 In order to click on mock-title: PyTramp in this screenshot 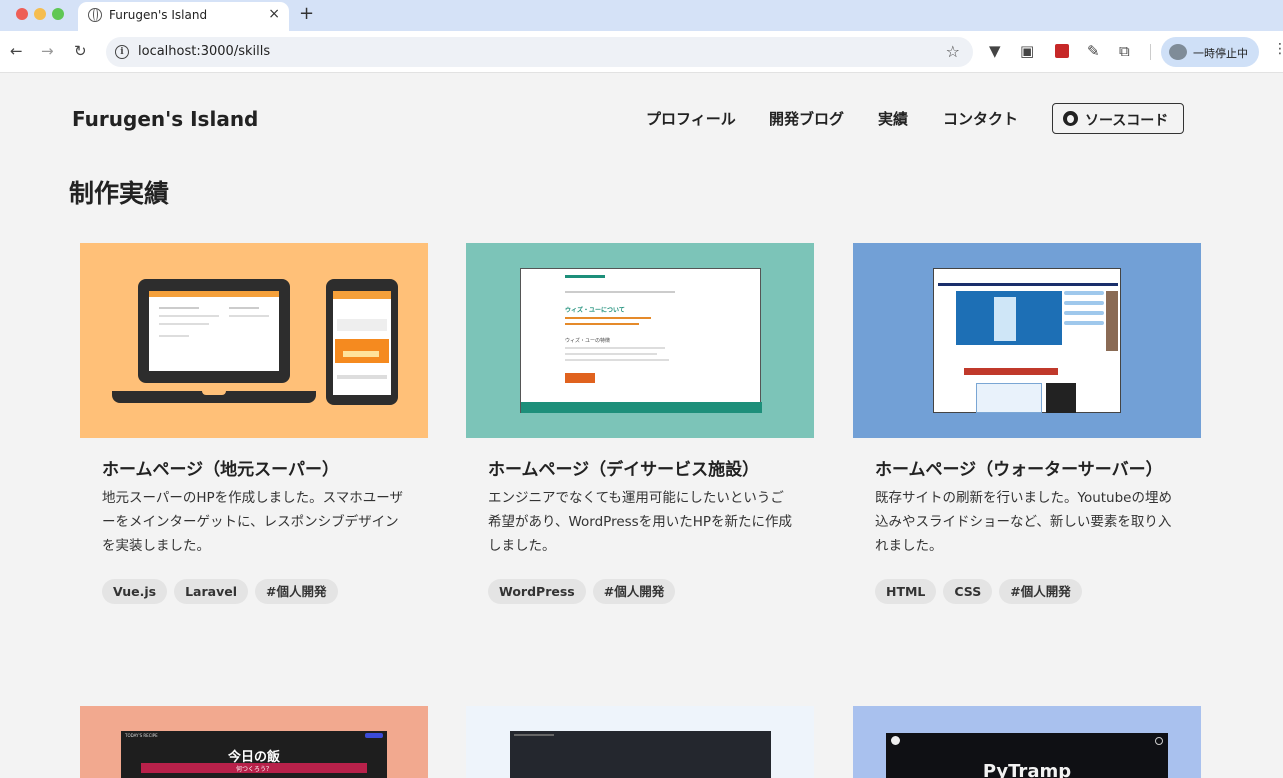, I will do `click(1027, 769)`.